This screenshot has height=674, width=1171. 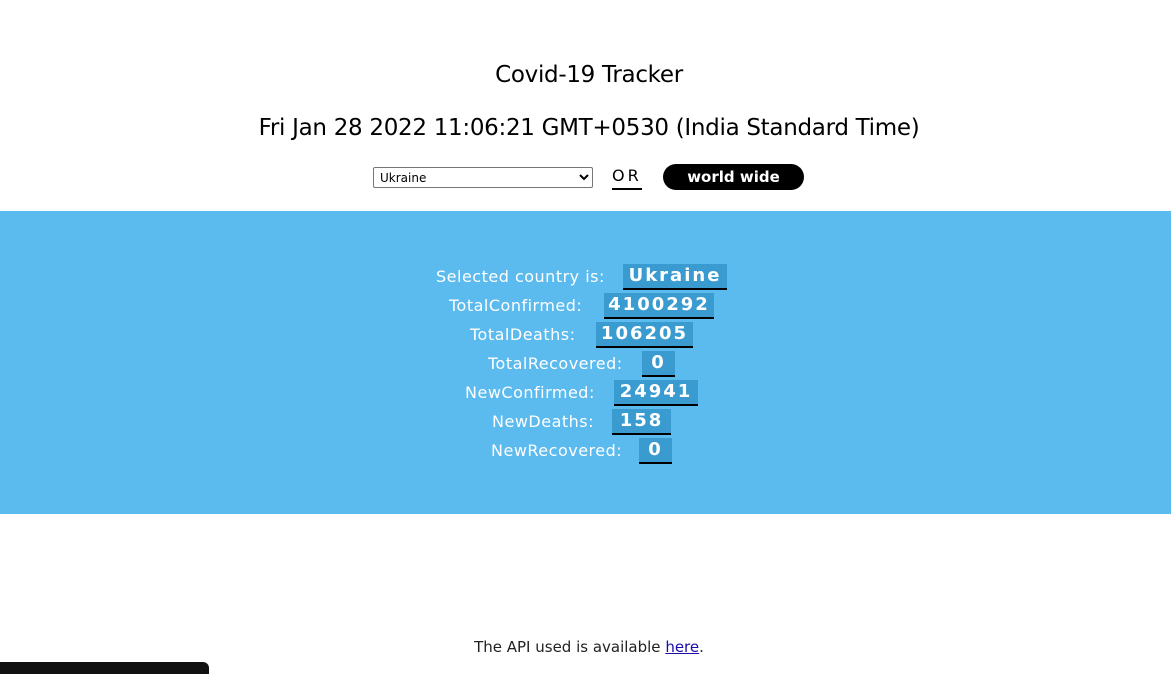 What do you see at coordinates (557, 450) in the screenshot?
I see `new-recovered-label: NewRecovered:` at bounding box center [557, 450].